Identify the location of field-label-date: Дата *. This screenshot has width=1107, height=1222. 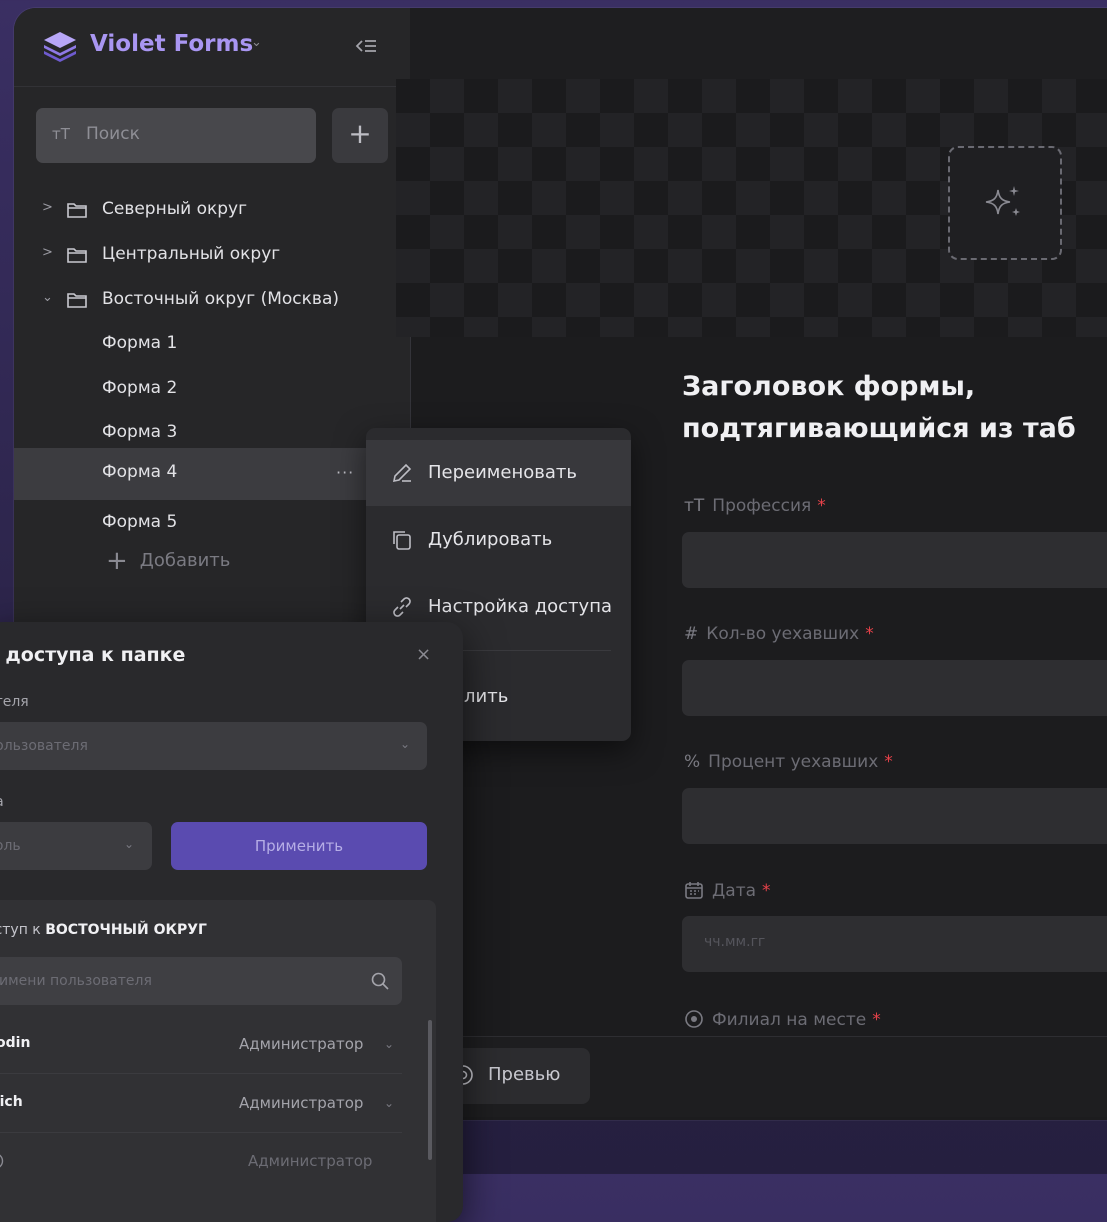
(727, 890).